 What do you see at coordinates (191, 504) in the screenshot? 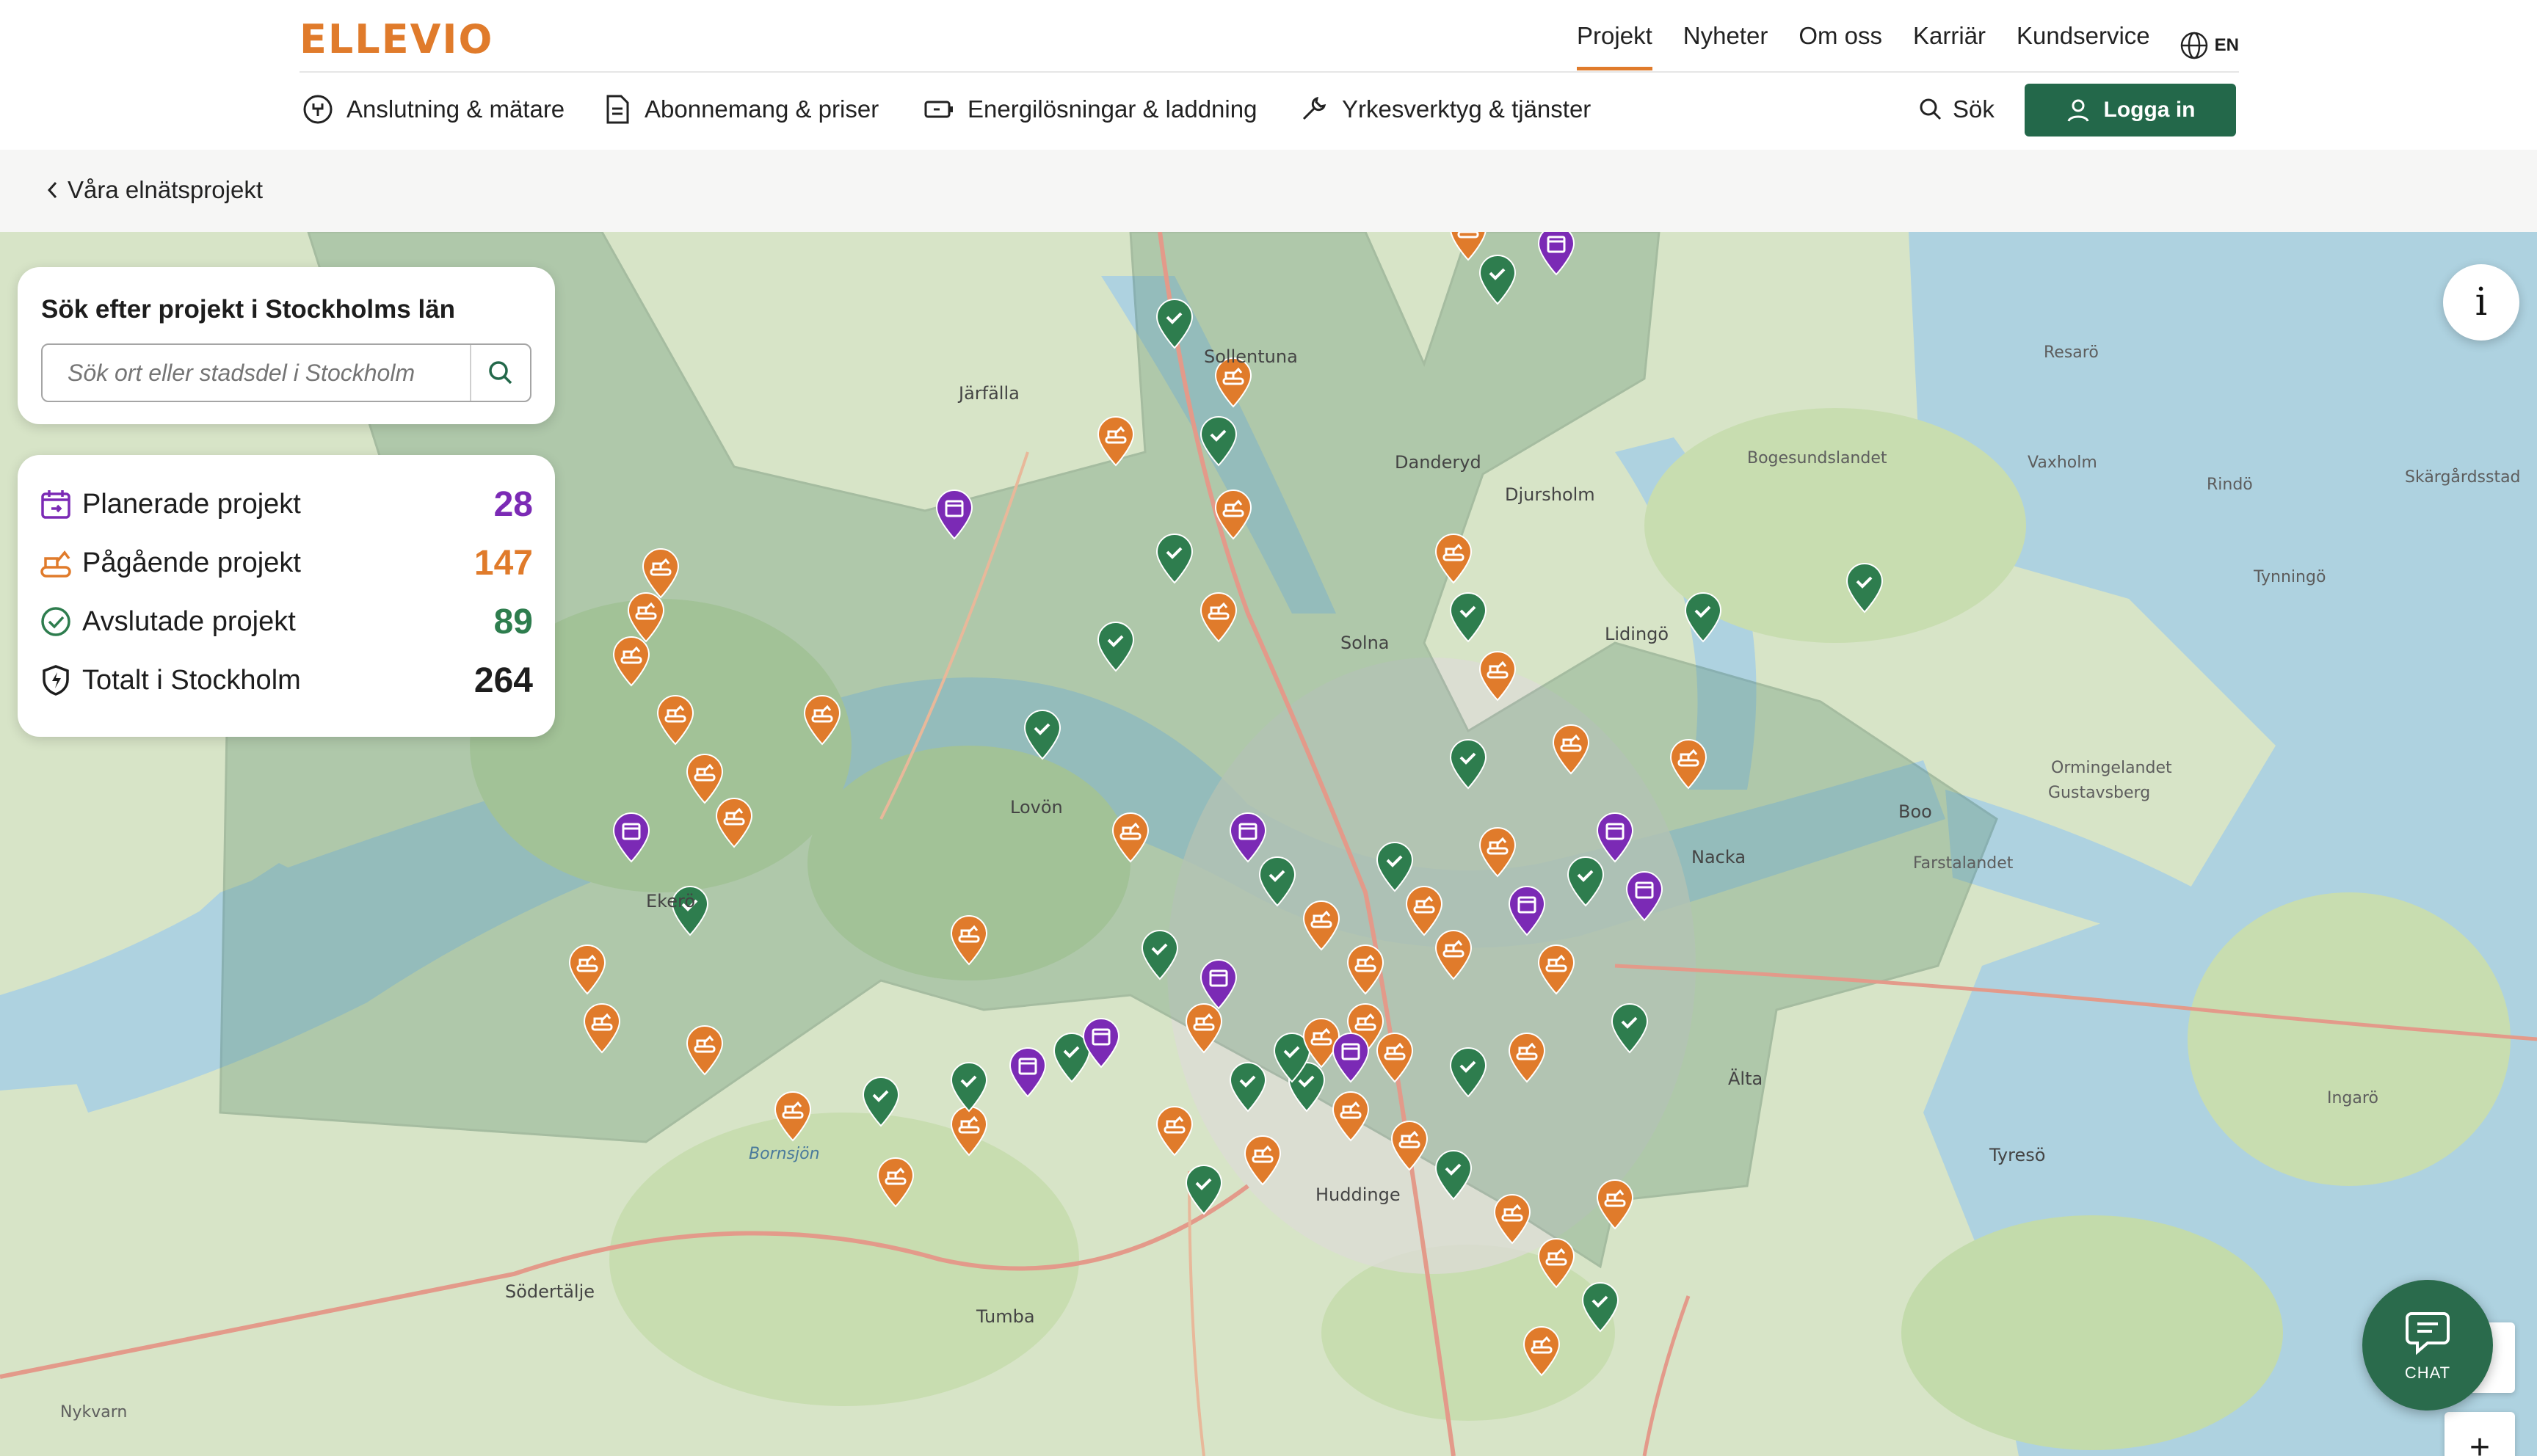
I see `stat-label: Planerade projekt` at bounding box center [191, 504].